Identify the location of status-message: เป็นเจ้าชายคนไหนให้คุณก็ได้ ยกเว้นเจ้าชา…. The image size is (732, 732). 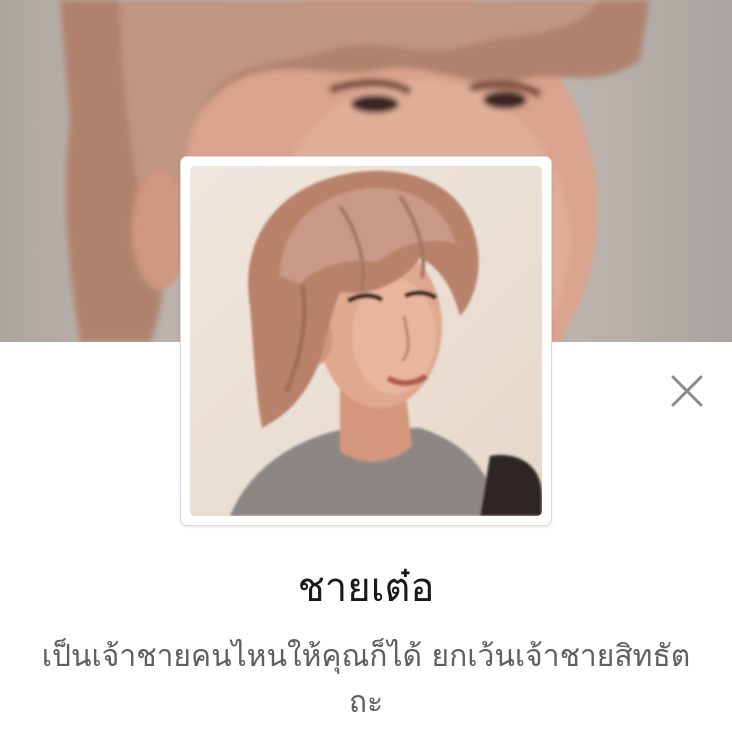
(366, 679).